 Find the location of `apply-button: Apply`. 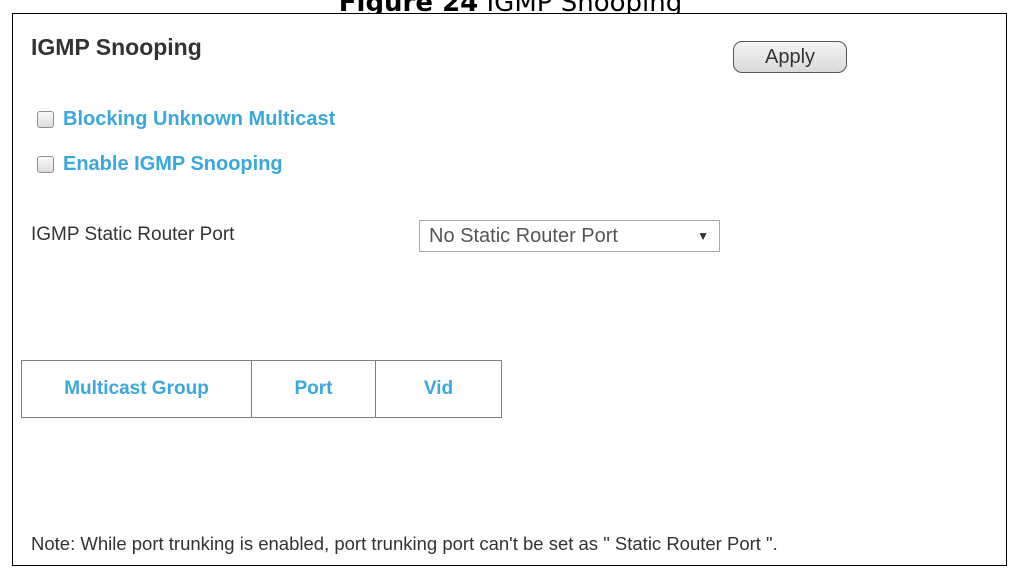

apply-button: Apply is located at coordinates (790, 57).